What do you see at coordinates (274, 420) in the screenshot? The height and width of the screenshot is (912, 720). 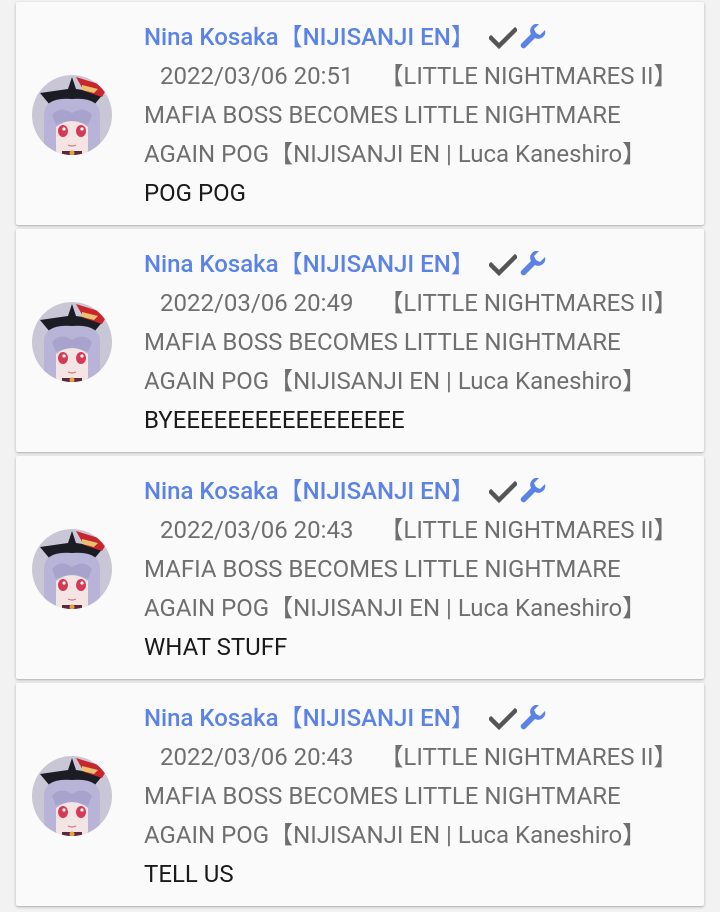 I see `comment-message: BYEEEEEEEEEEEEEEEEE` at bounding box center [274, 420].